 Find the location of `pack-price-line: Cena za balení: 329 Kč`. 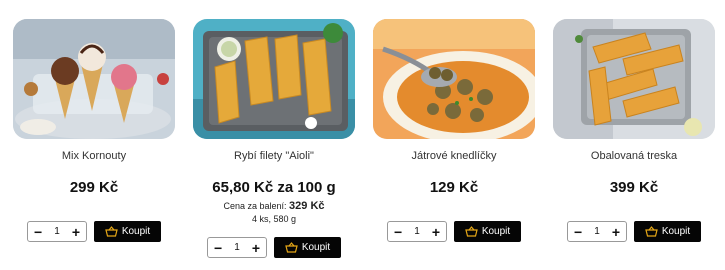

pack-price-line: Cena za balení: 329 Kč is located at coordinates (274, 206).